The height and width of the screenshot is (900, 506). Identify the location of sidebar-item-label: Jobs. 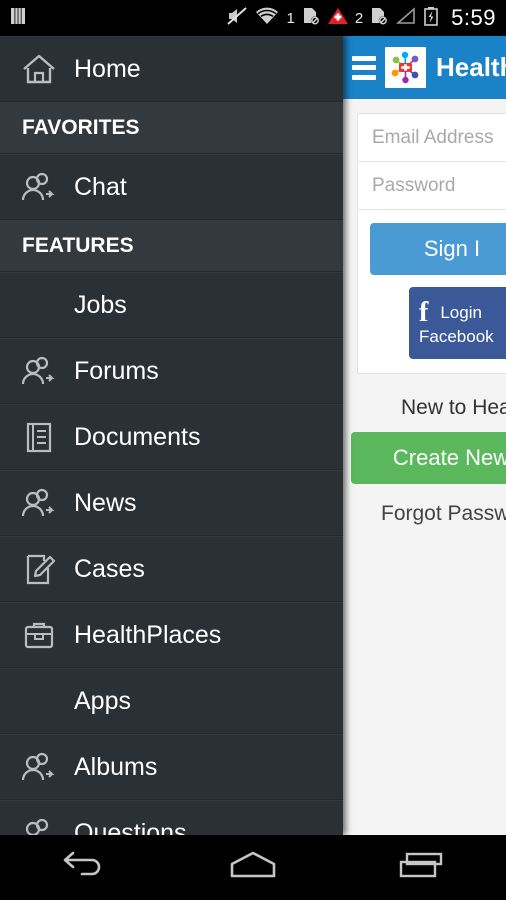
(100, 304).